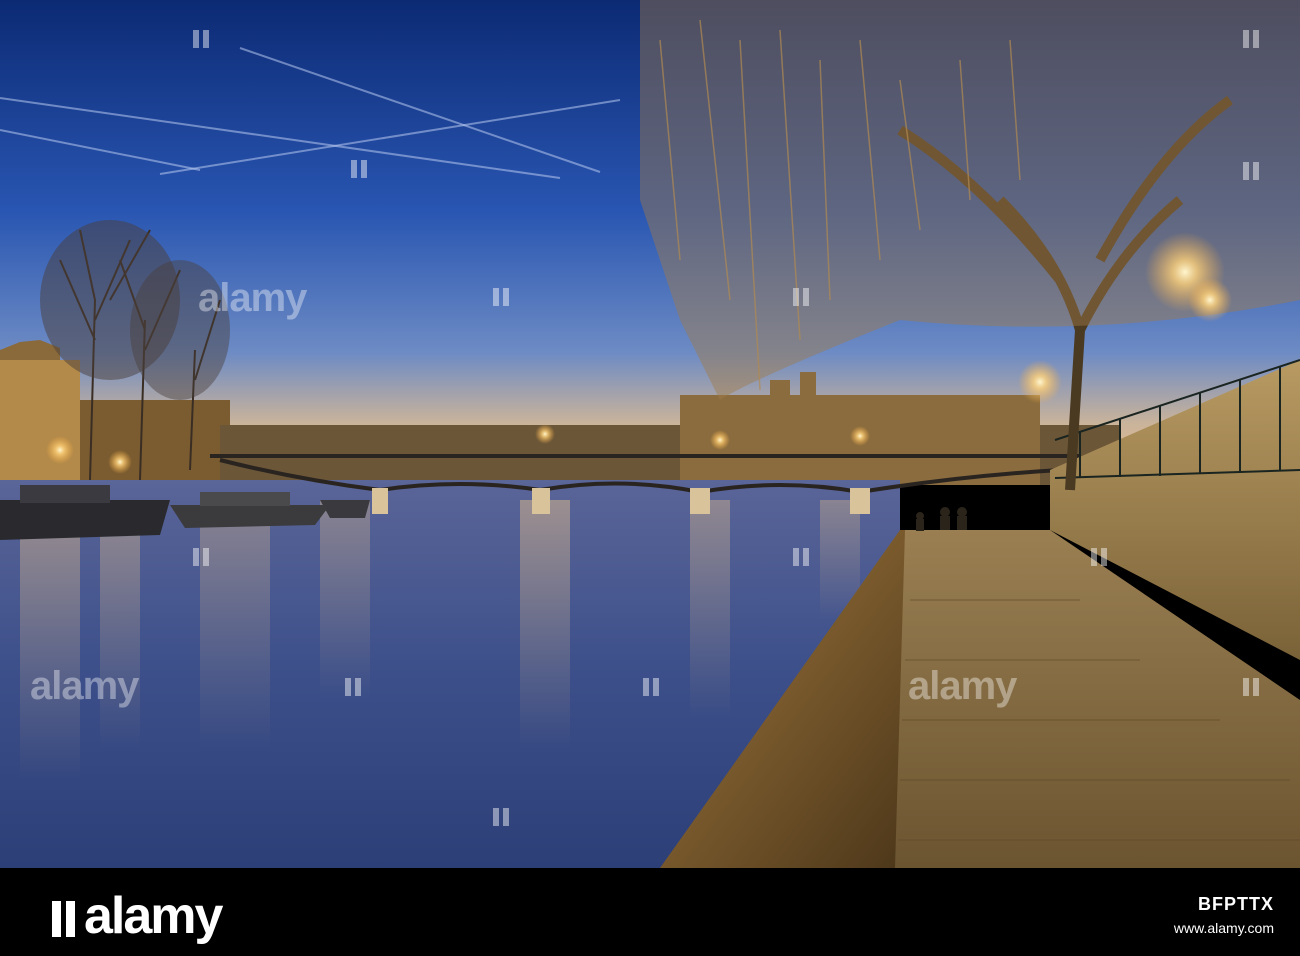 Image resolution: width=1300 pixels, height=956 pixels. I want to click on footer-bar: alamy BFPTTX www.alamy.com, so click(650, 912).